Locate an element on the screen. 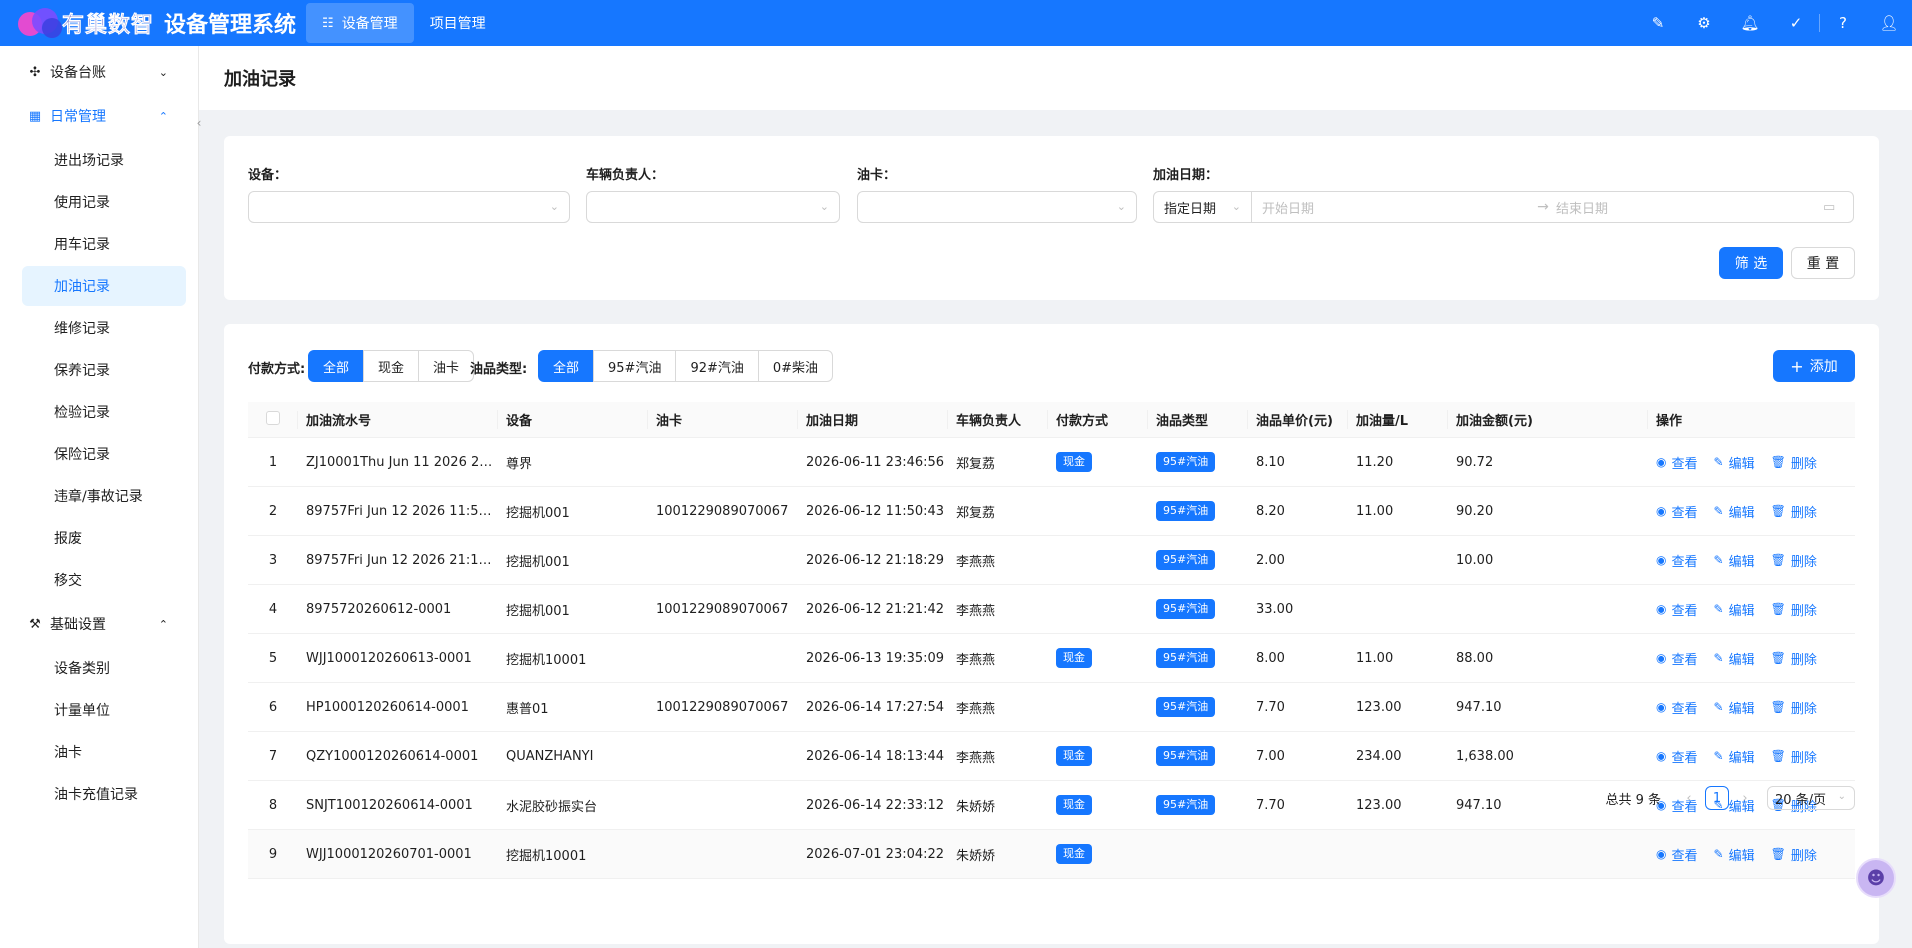 The height and width of the screenshot is (948, 1912). page-size-select: 20 条/页 ⌄ is located at coordinates (1811, 798).